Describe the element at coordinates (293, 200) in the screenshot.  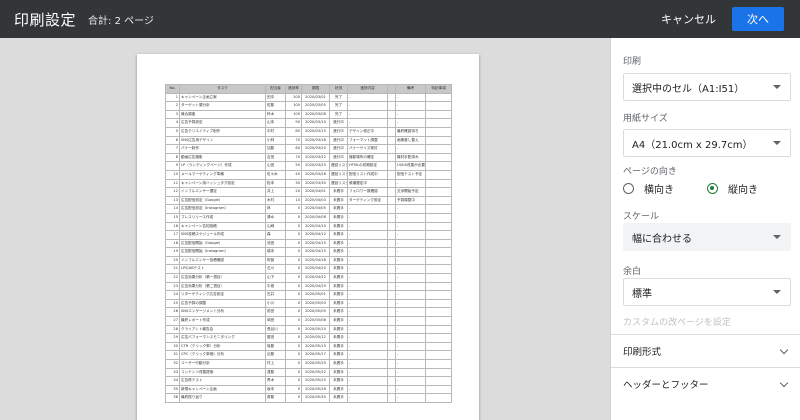
I see `table-cell: 10` at that location.